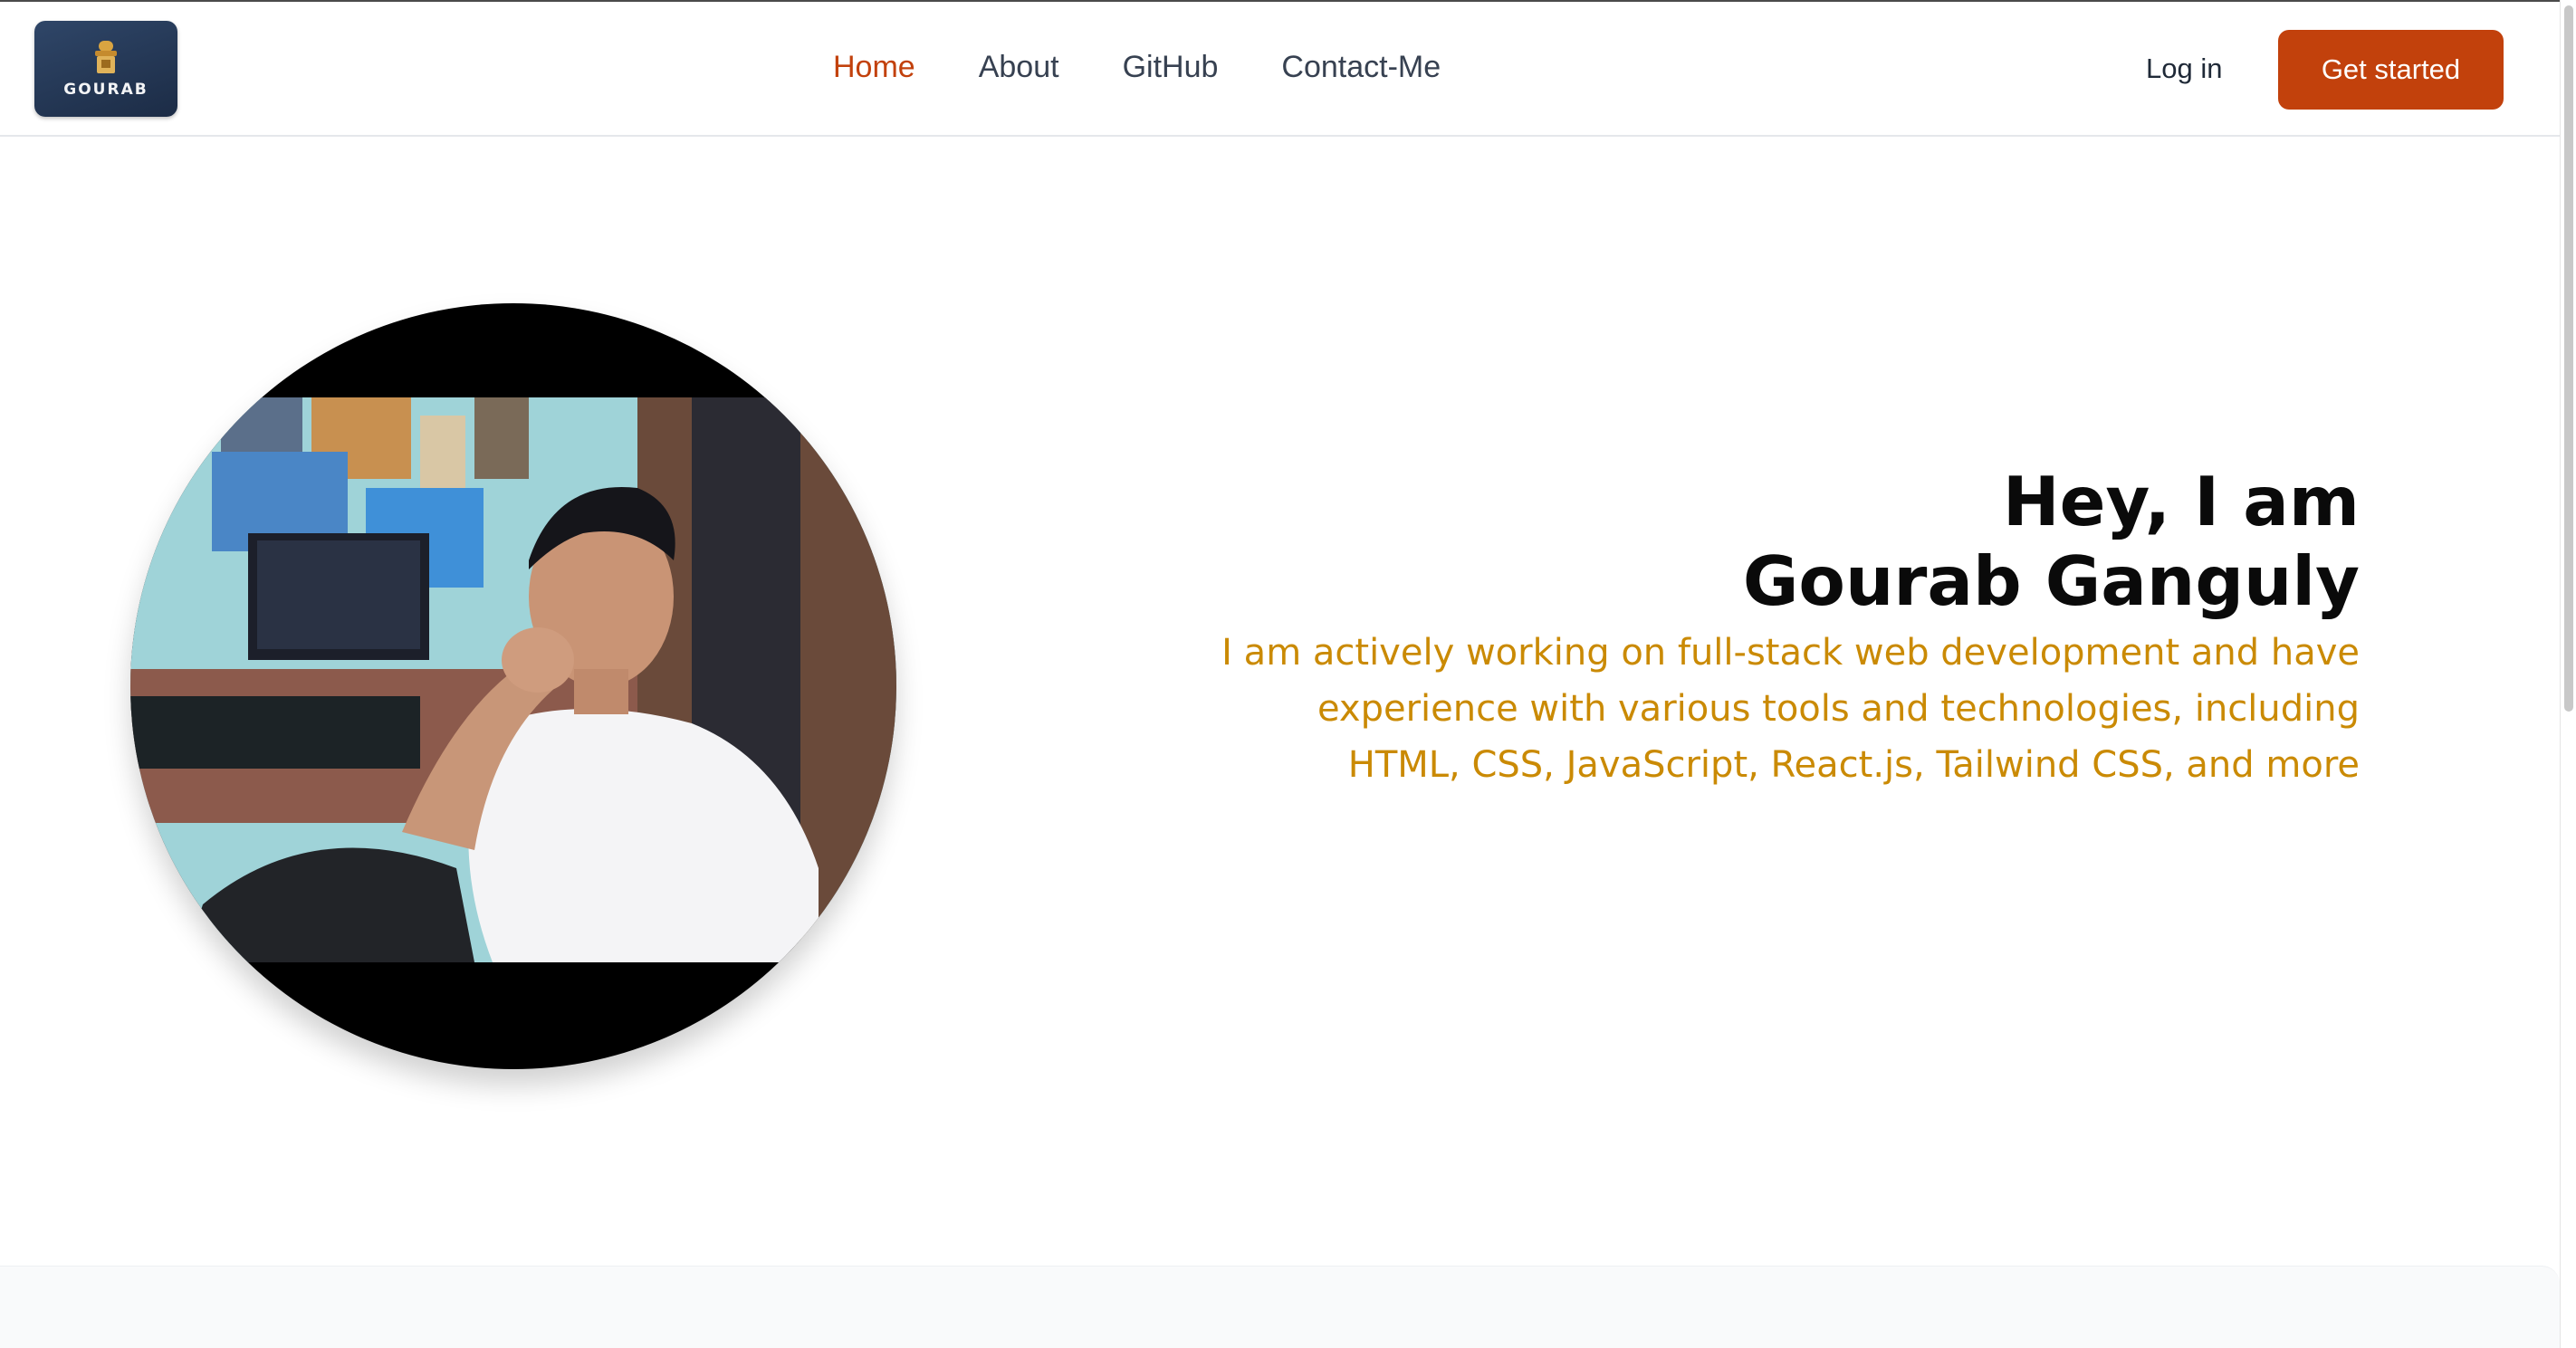 This screenshot has height=1348, width=2576. What do you see at coordinates (2391, 70) in the screenshot?
I see `get-started-button: Get started` at bounding box center [2391, 70].